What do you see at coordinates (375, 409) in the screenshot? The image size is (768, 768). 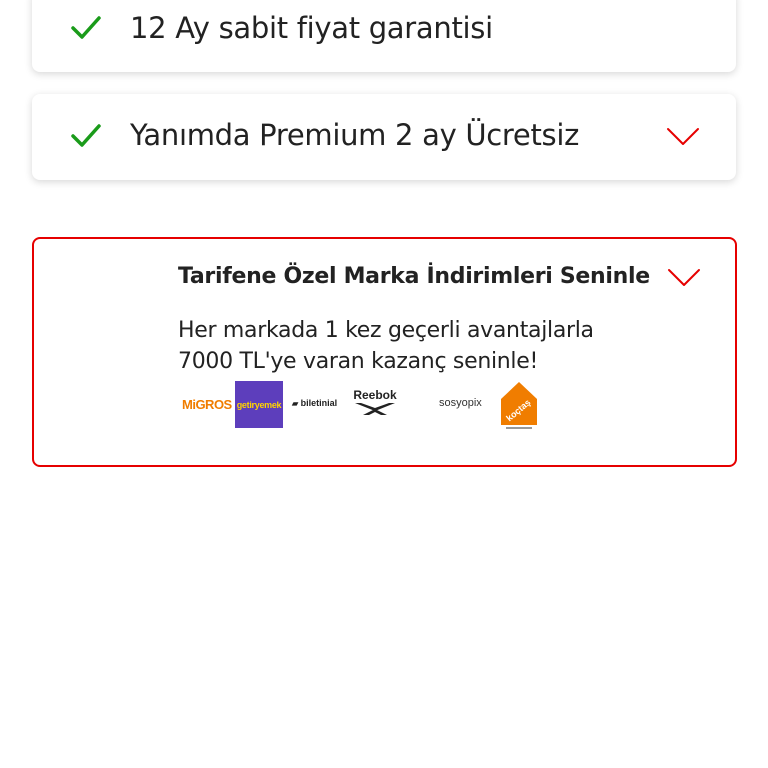 I see `reebok-delta-icon` at bounding box center [375, 409].